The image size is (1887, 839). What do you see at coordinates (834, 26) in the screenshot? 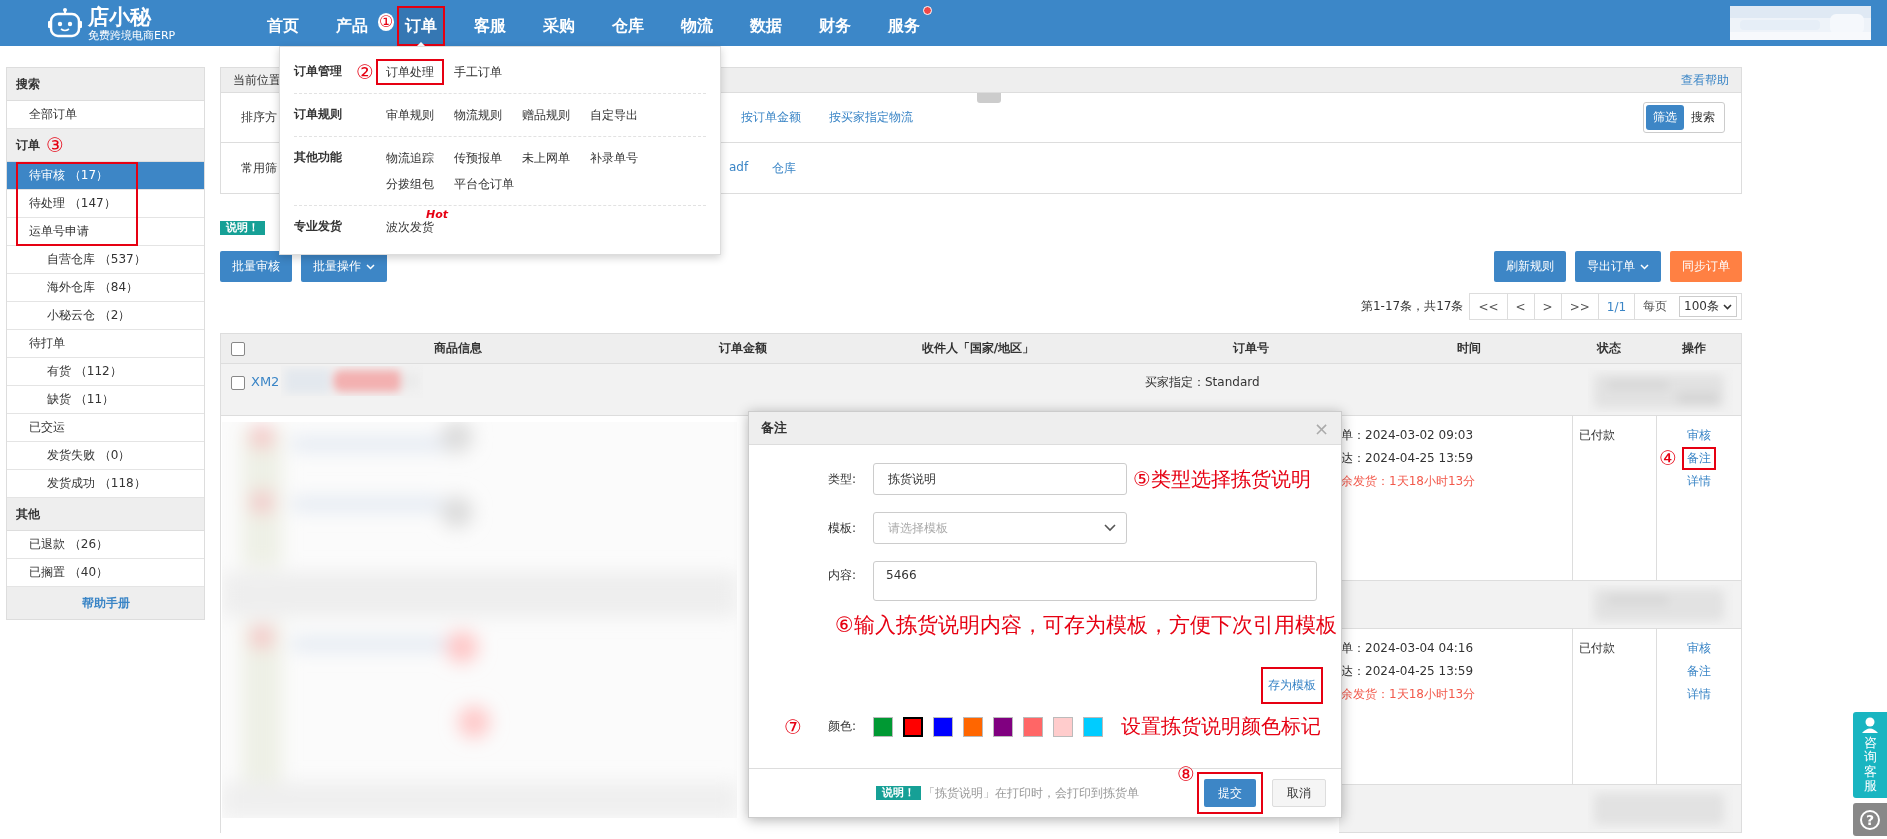
I see `nav-item: 财务` at bounding box center [834, 26].